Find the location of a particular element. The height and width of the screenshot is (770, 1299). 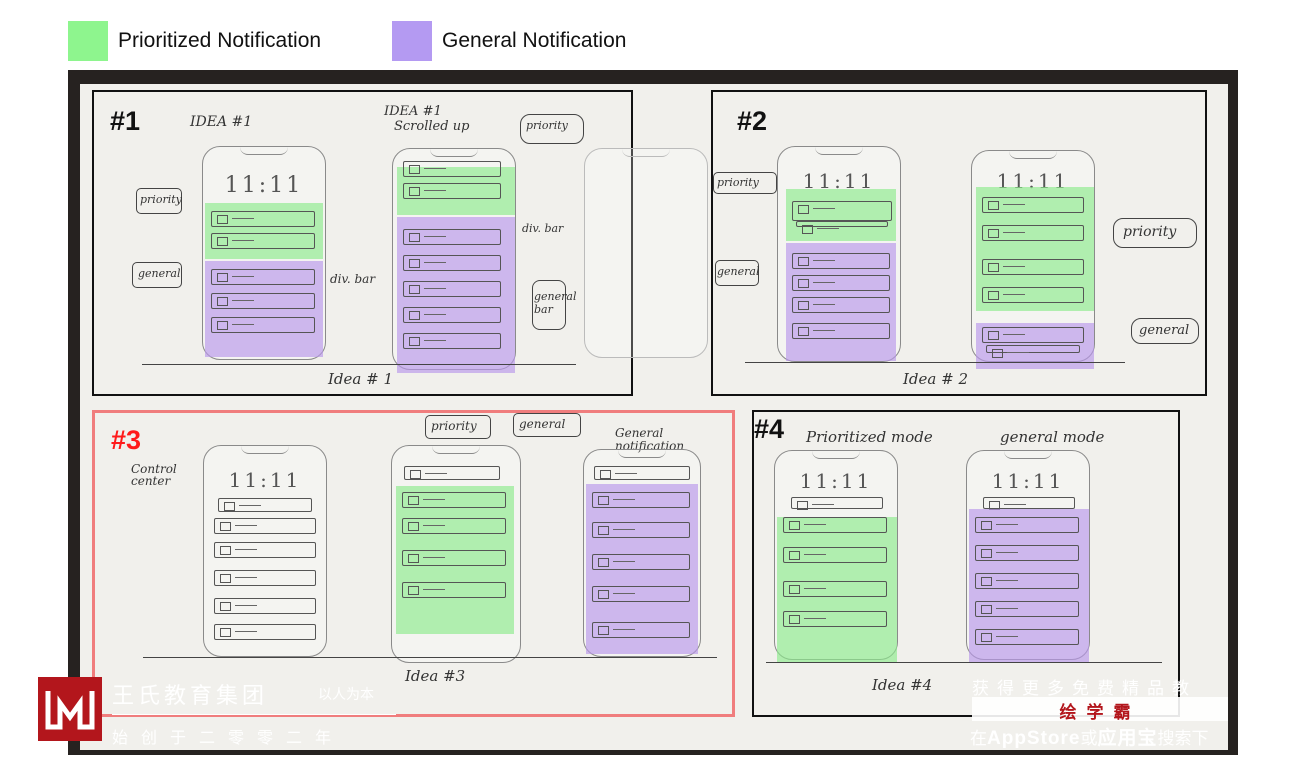

idea4-caption: Idea #4 is located at coordinates (902, 685).